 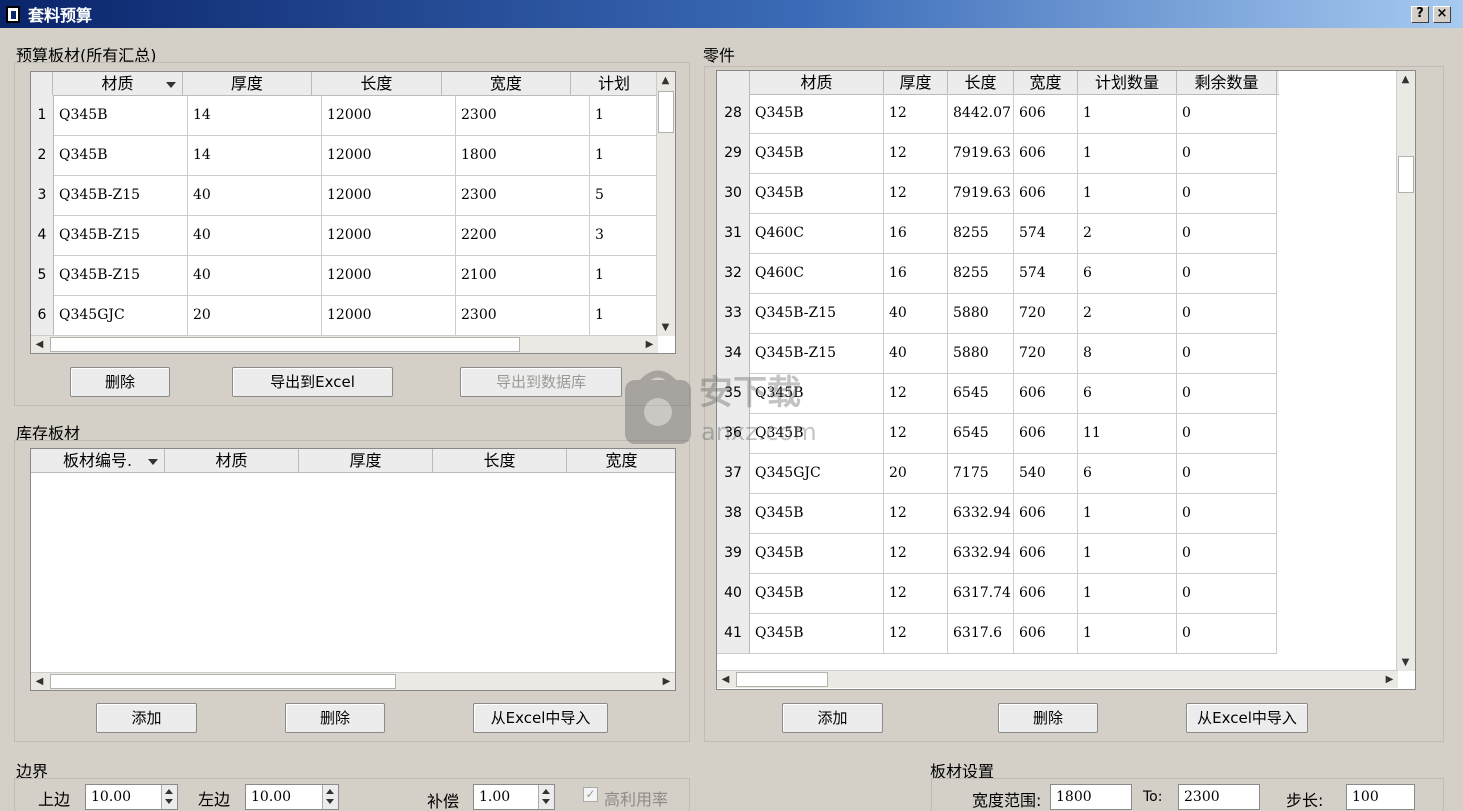 What do you see at coordinates (981, 513) in the screenshot?
I see `table-cell: 6332.94` at bounding box center [981, 513].